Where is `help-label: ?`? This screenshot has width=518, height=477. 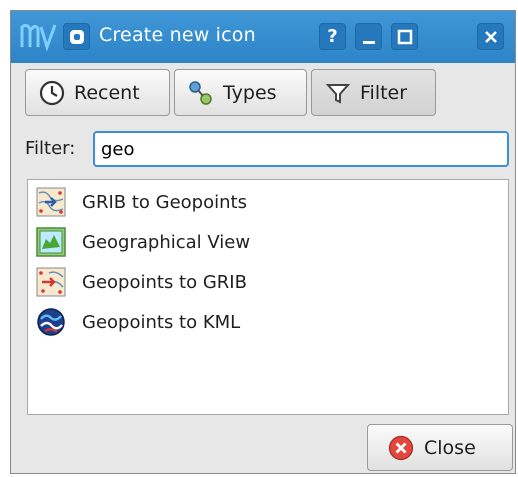 help-label: ? is located at coordinates (332, 36).